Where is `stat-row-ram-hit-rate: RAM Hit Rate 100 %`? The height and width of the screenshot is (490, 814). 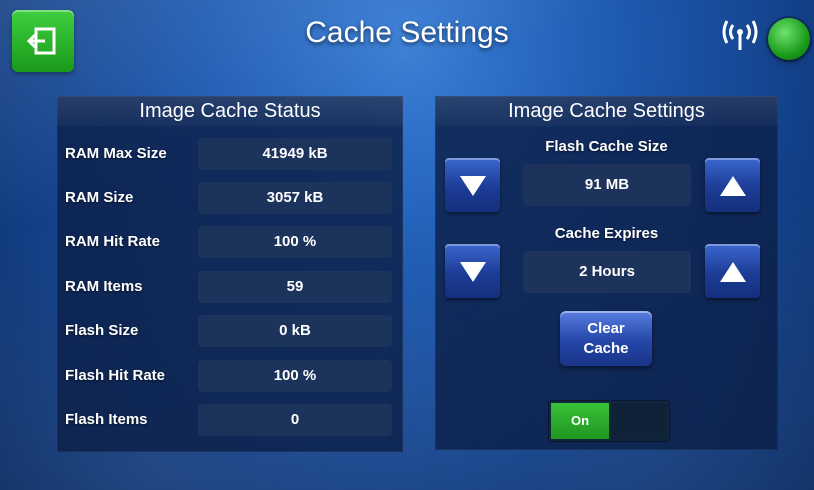 stat-row-ram-hit-rate: RAM Hit Rate 100 % is located at coordinates (230, 242).